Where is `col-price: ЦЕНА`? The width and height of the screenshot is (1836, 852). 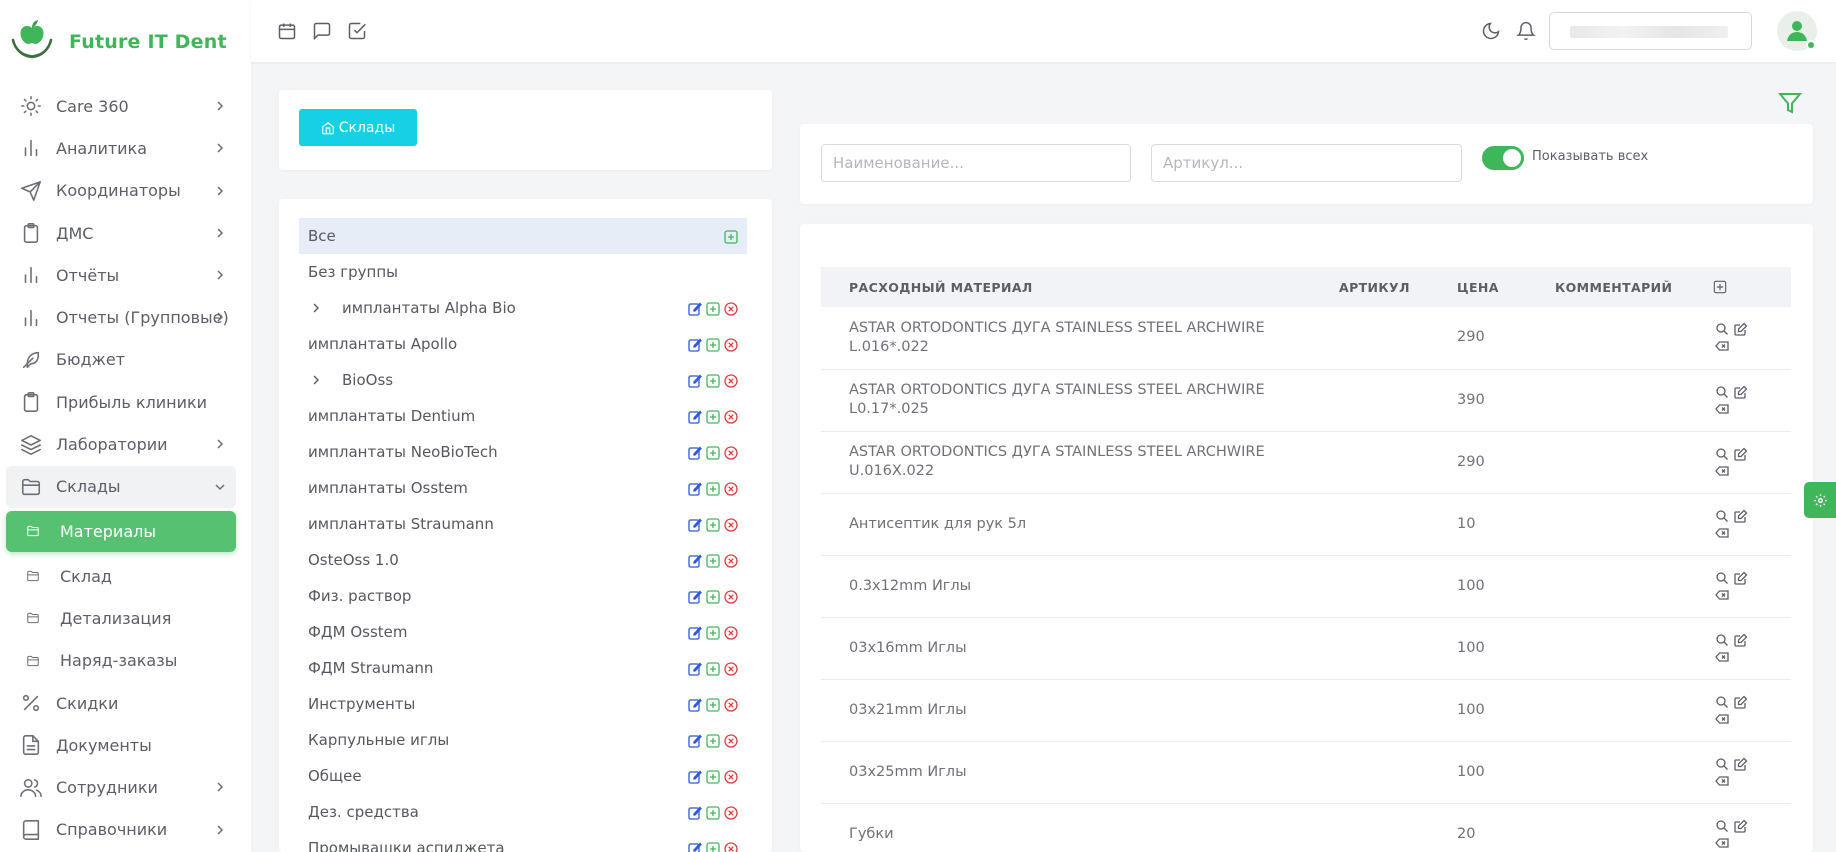
col-price: ЦЕНА is located at coordinates (1479, 287).